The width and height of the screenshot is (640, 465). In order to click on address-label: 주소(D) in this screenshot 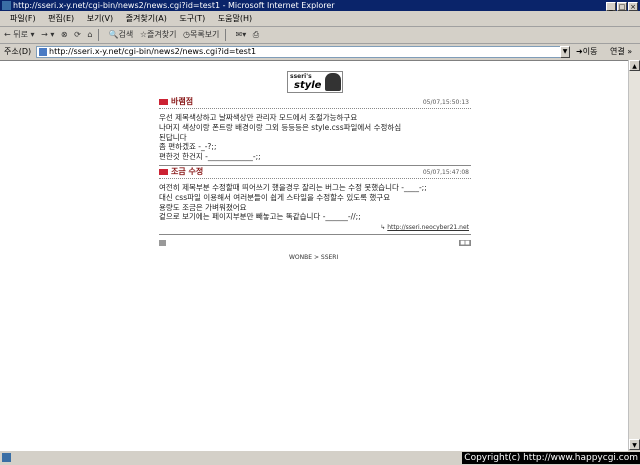, I will do `click(18, 51)`.